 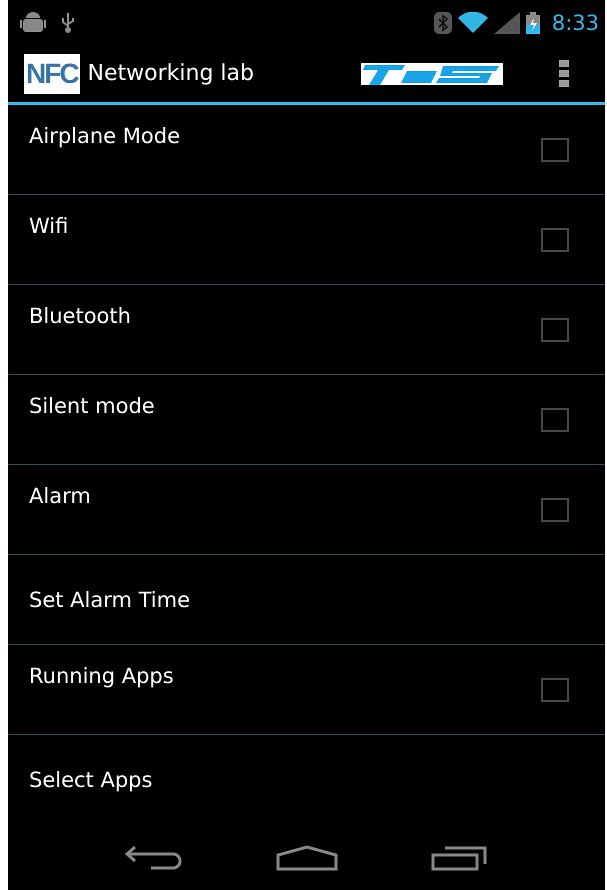 I want to click on setting-label: Silent mode, so click(x=92, y=406).